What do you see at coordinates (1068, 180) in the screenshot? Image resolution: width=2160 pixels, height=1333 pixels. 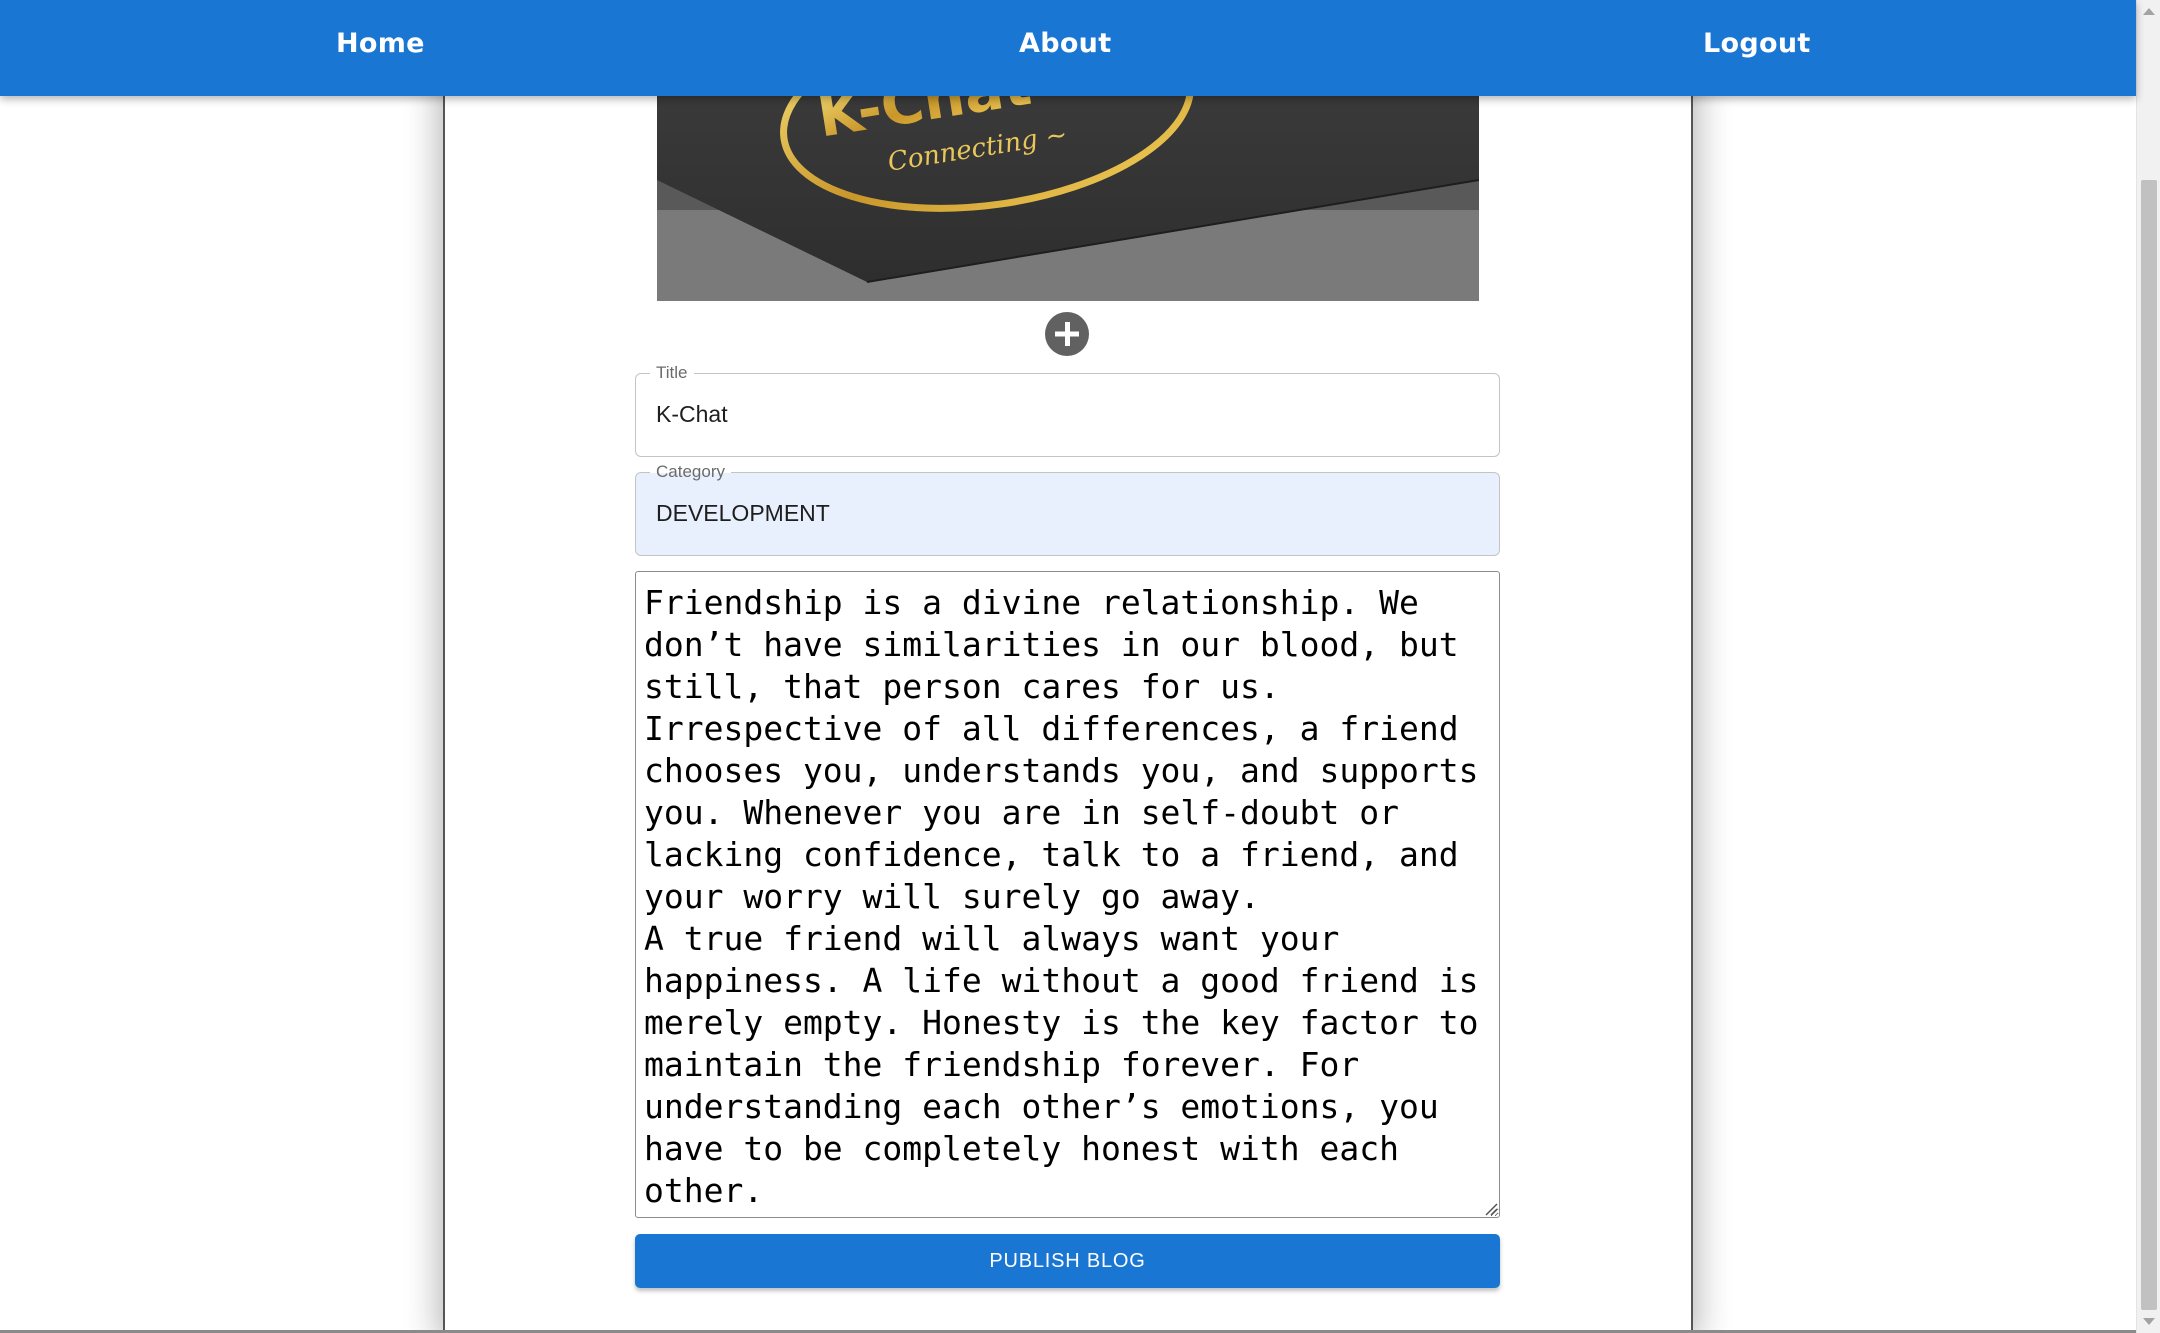 I see `cover-image: K-Chat Connecting ~` at bounding box center [1068, 180].